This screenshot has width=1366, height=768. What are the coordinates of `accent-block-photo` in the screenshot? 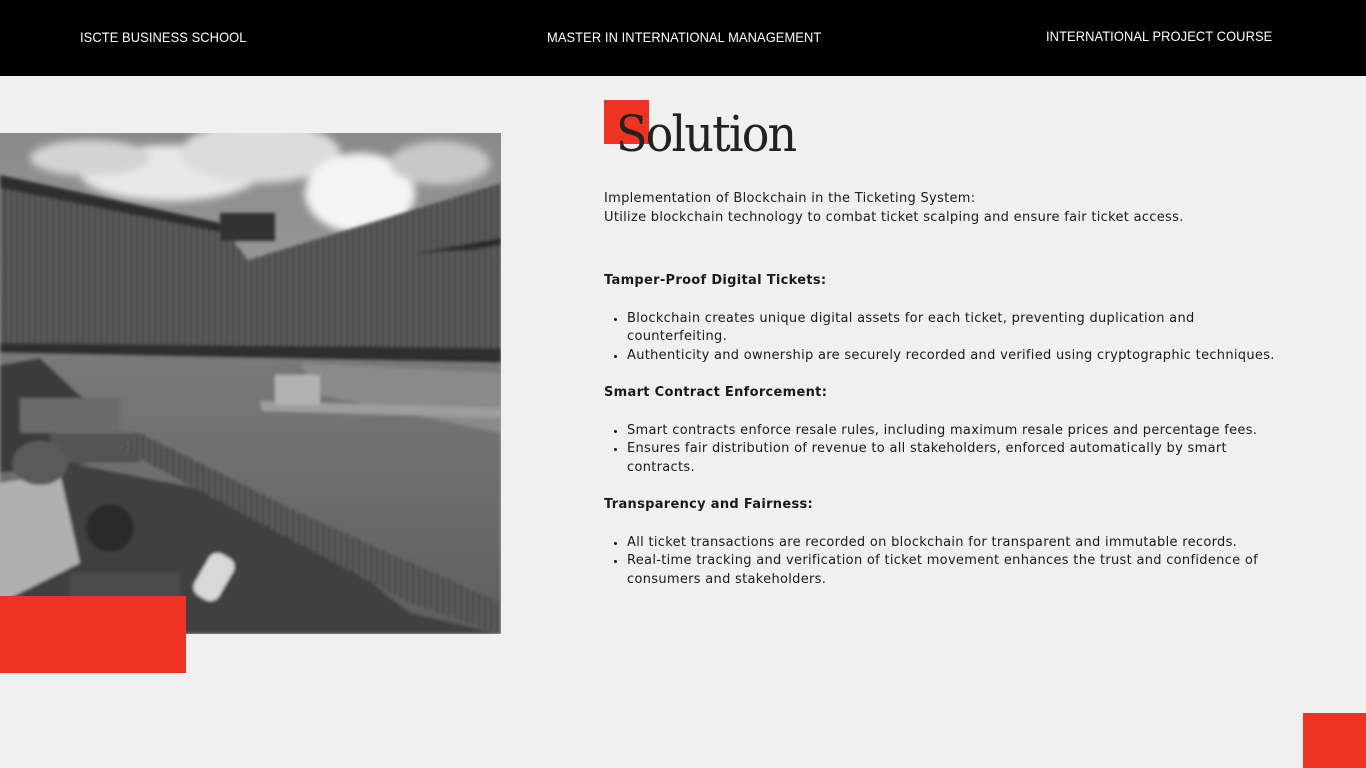 It's located at (93, 634).